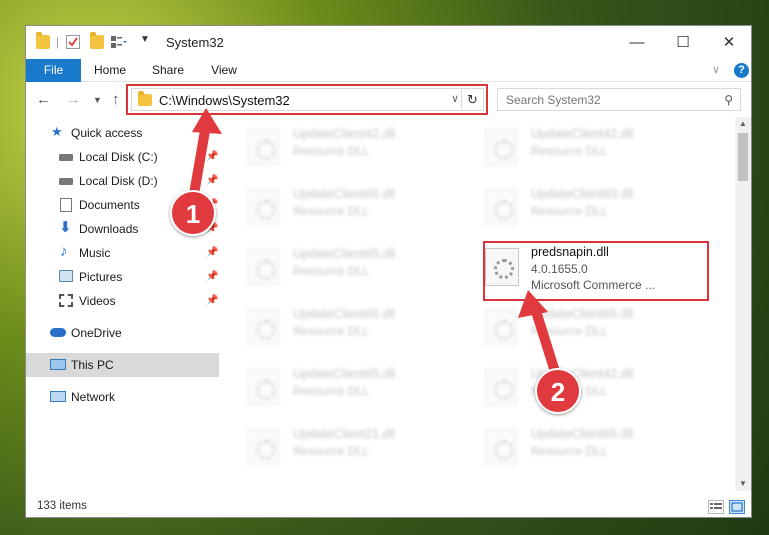 Image resolution: width=769 pixels, height=535 pixels. What do you see at coordinates (558, 391) in the screenshot?
I see `step-badge-2: 2` at bounding box center [558, 391].